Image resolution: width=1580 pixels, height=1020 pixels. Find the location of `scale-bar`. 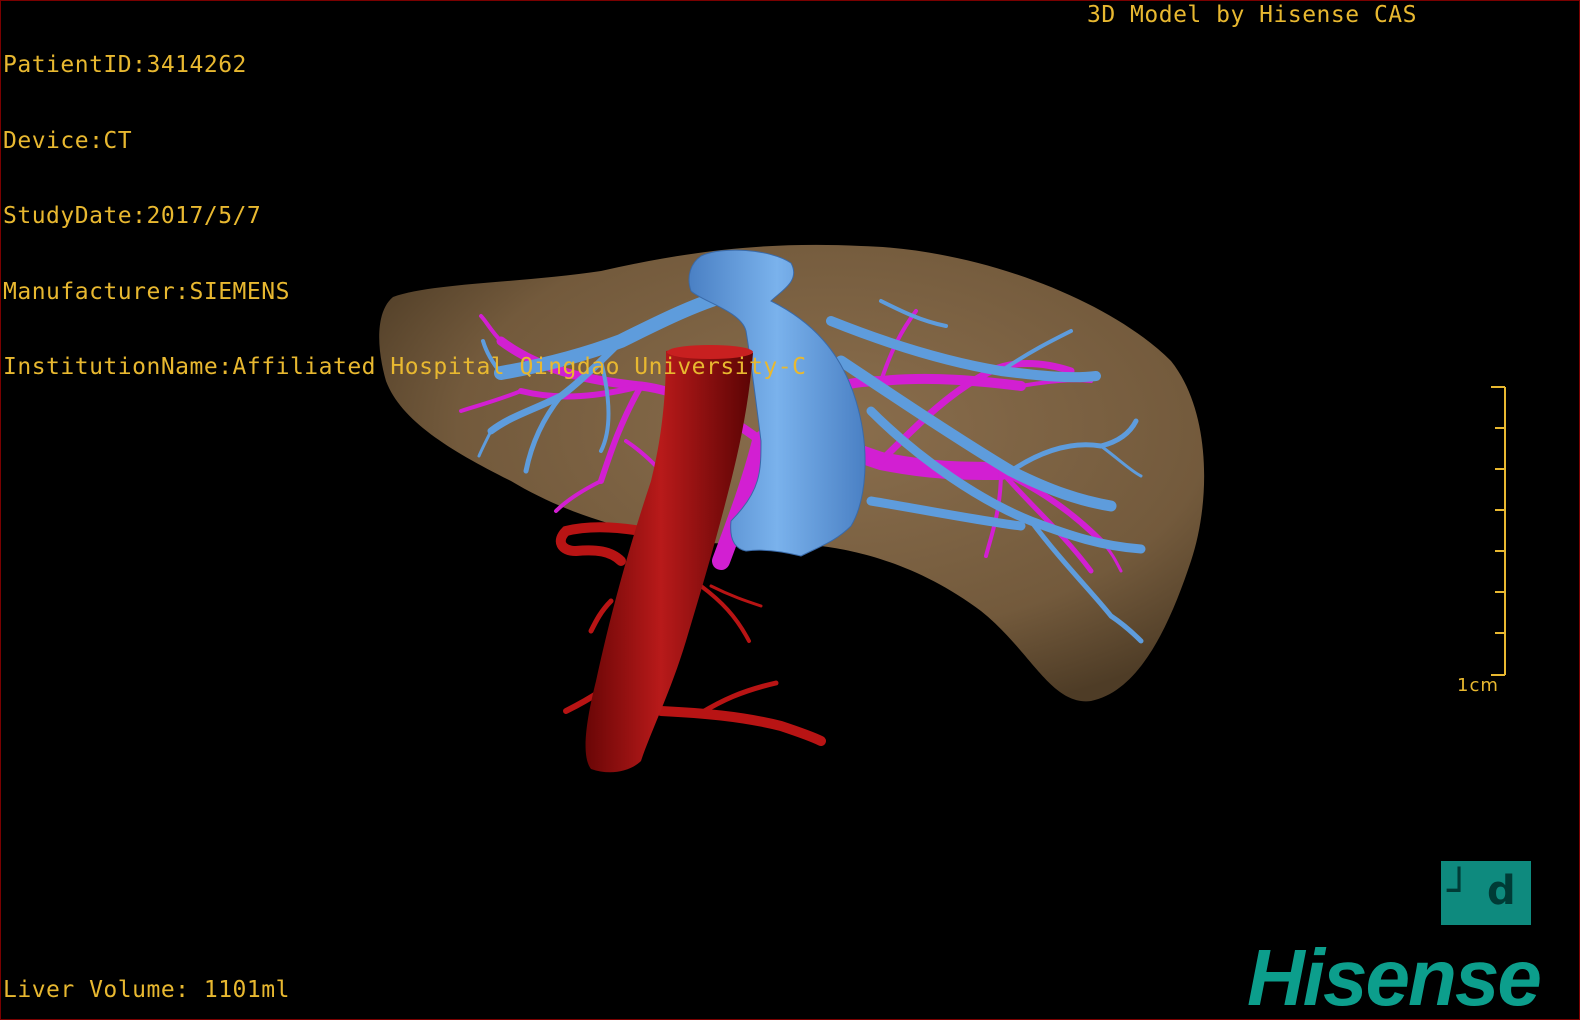

scale-bar is located at coordinates (1498, 531).